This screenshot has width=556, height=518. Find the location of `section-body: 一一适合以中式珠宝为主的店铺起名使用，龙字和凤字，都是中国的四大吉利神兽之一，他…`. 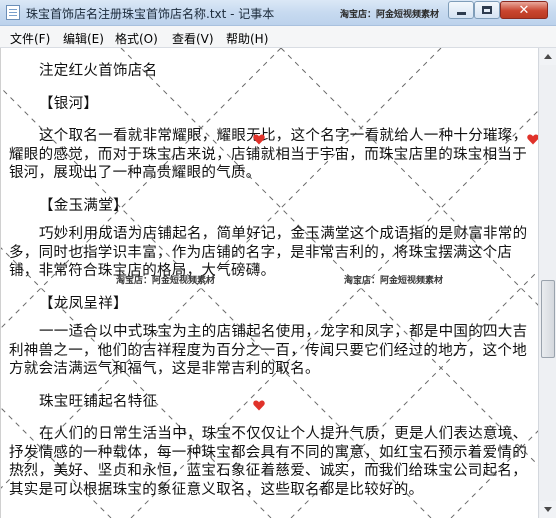

section-body: 一一适合以中式珠宝为主的店铺起名使用，龙字和凤字，都是中国的四大吉利神兽之一，他… is located at coordinates (268, 350).